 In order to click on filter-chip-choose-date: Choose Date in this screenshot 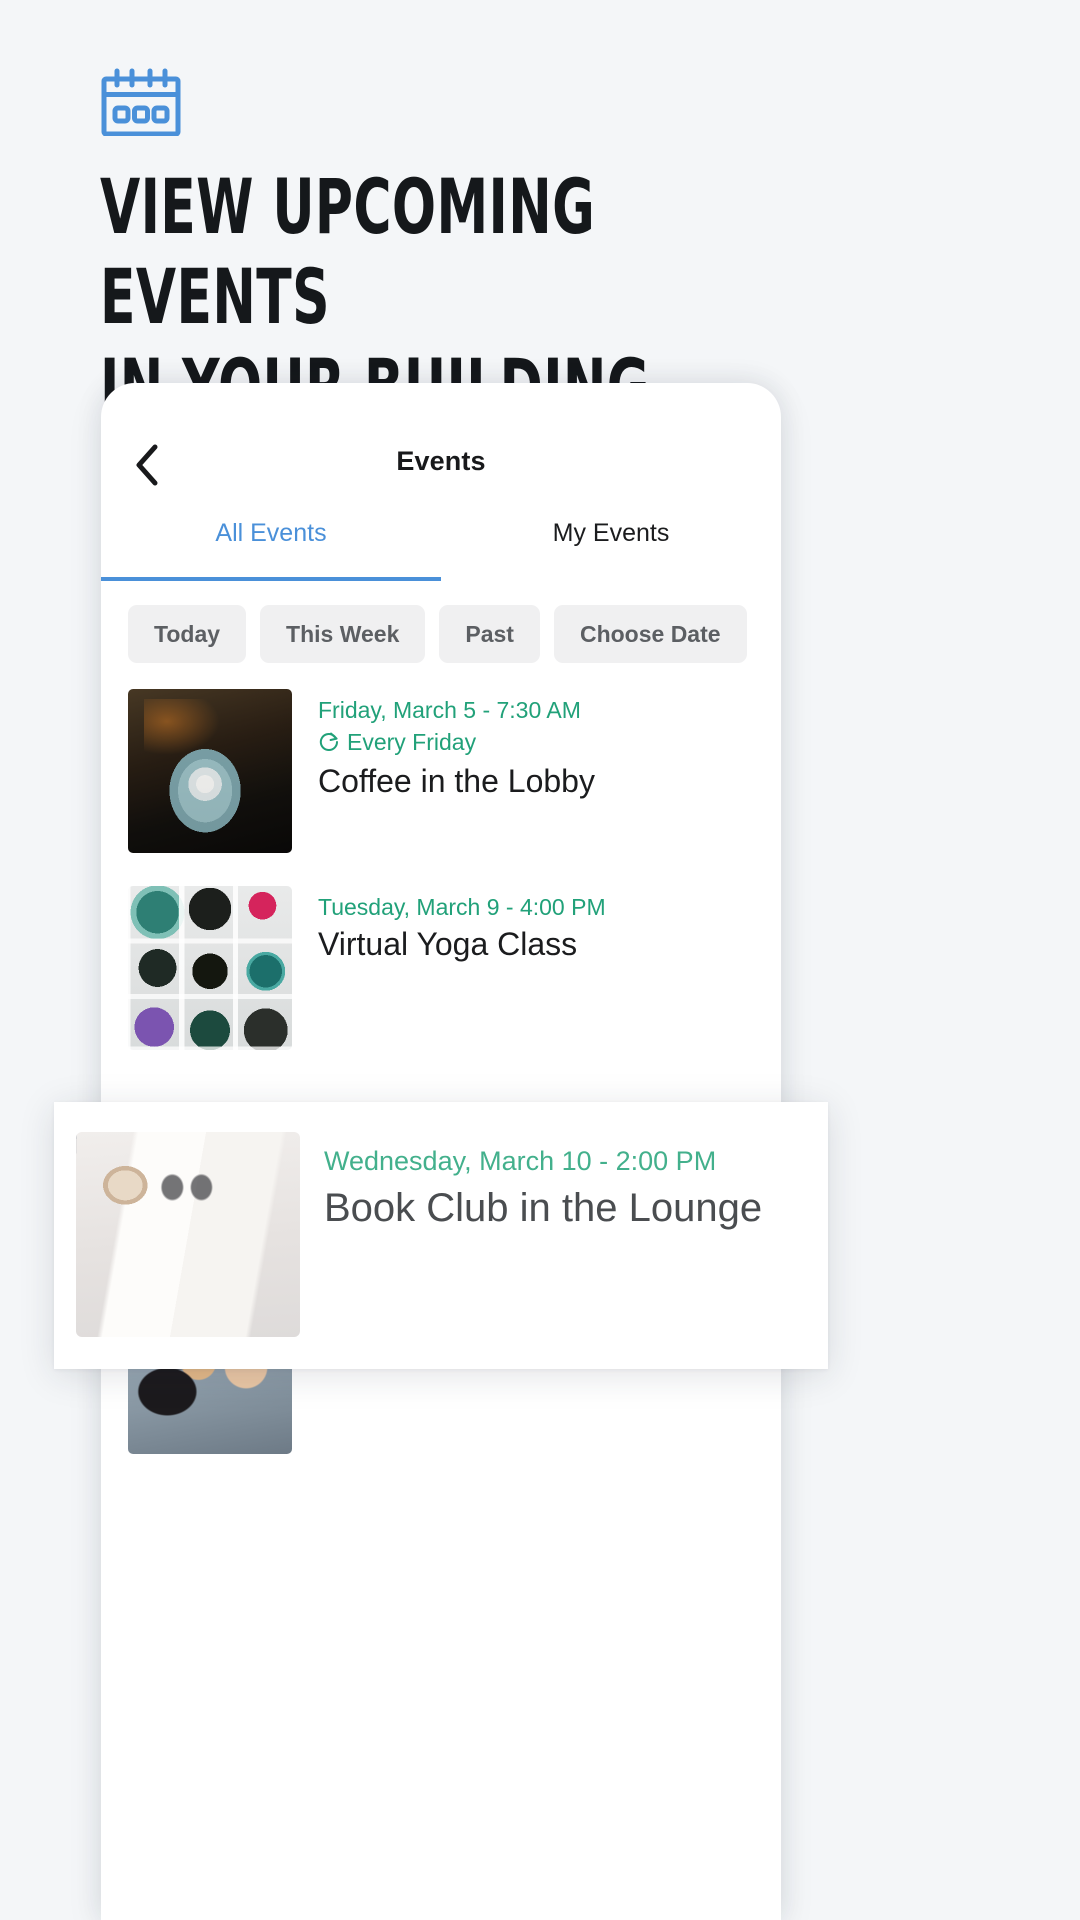, I will do `click(650, 634)`.